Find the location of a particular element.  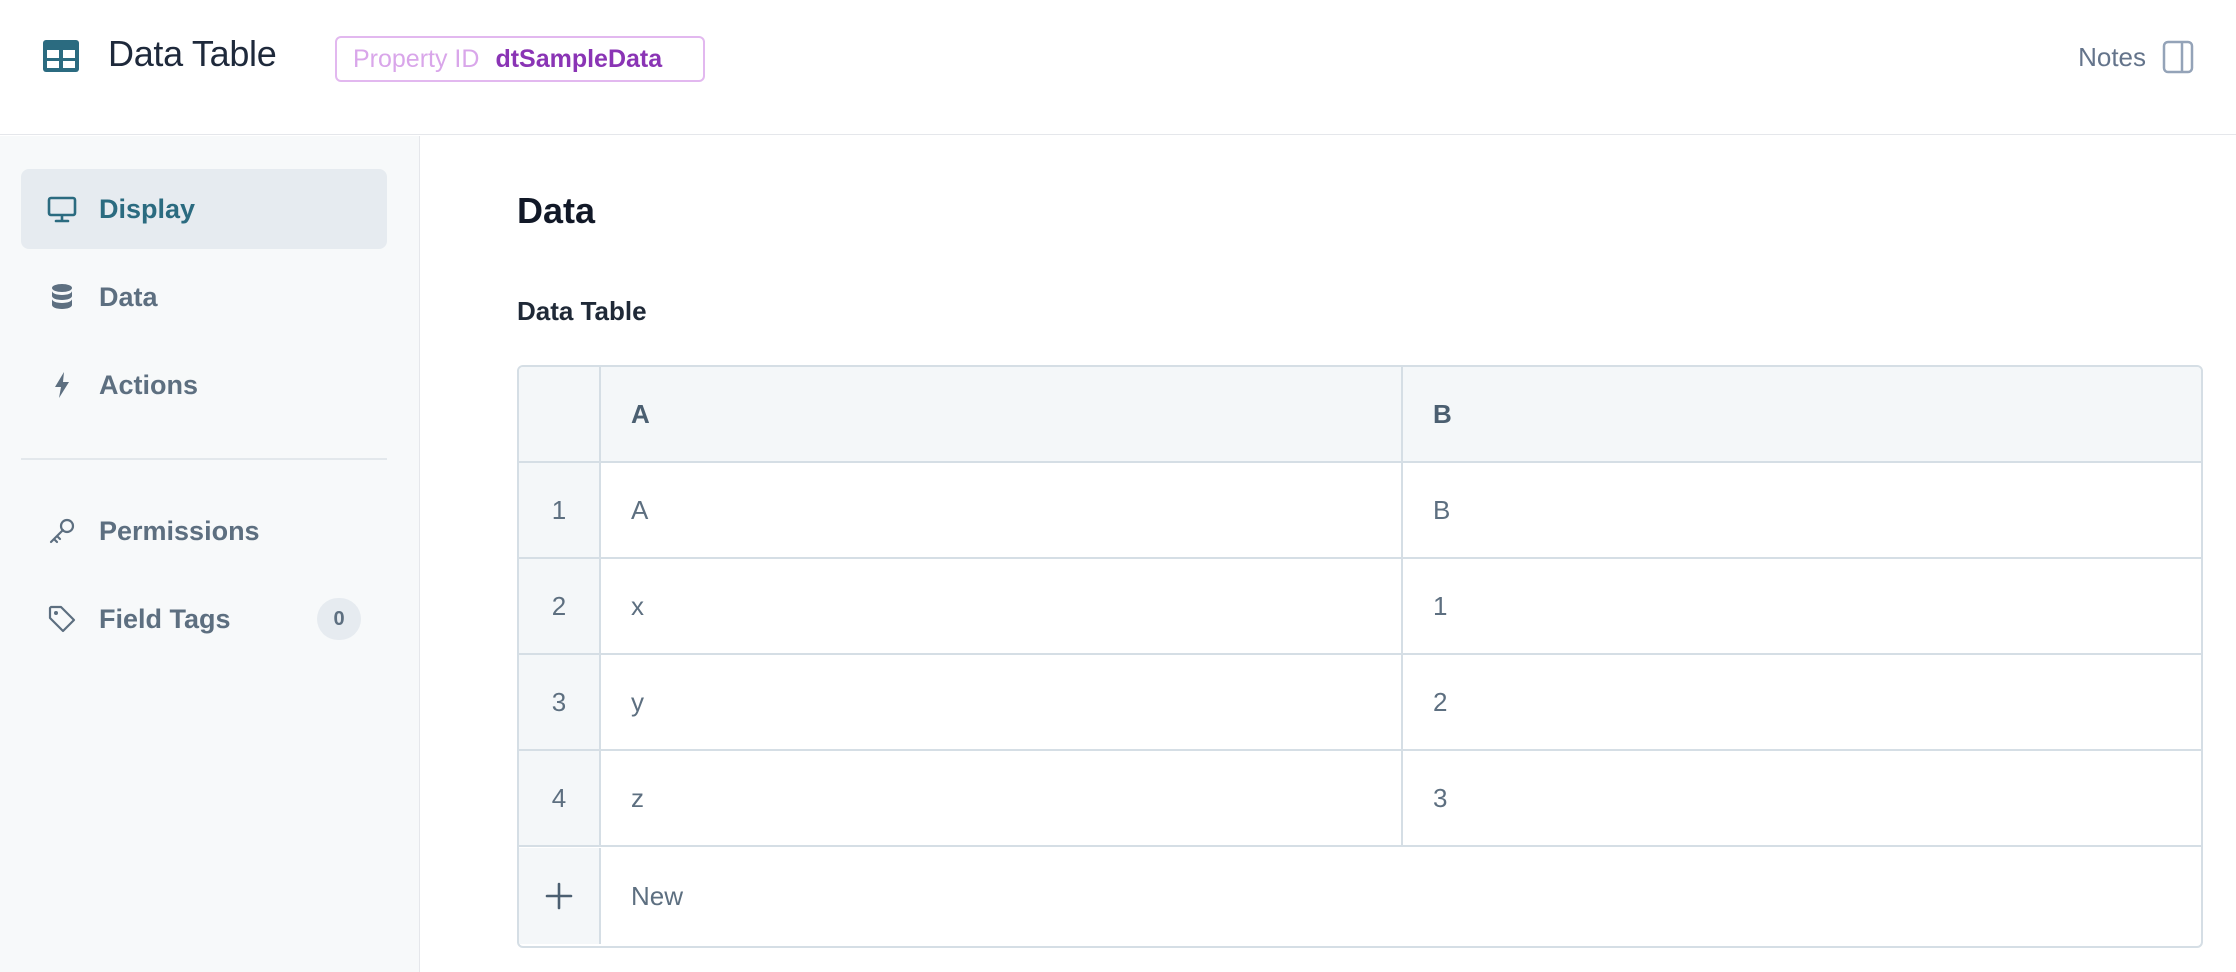

table-cell: y is located at coordinates (1002, 702).